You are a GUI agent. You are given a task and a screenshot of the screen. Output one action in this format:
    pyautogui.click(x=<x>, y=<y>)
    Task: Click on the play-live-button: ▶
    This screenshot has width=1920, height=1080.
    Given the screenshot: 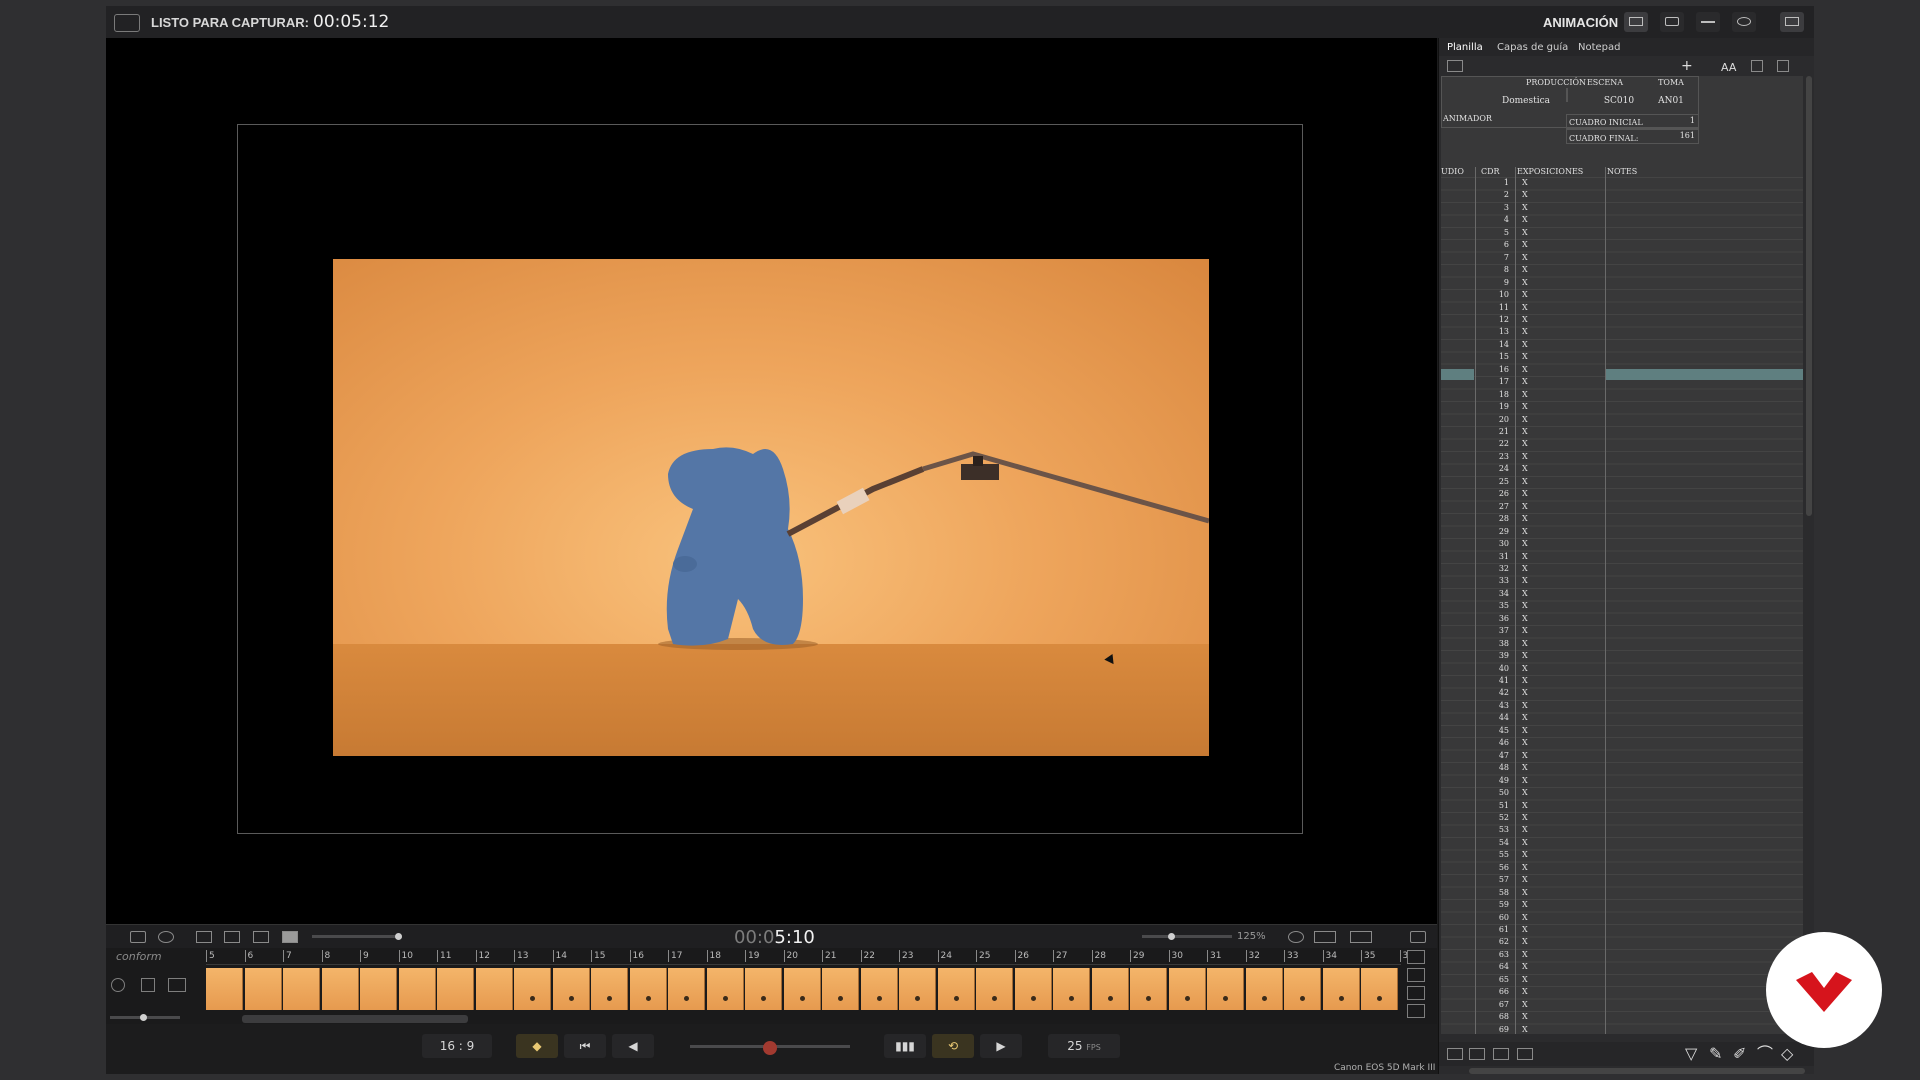 What is the action you would take?
    pyautogui.click(x=1001, y=1046)
    